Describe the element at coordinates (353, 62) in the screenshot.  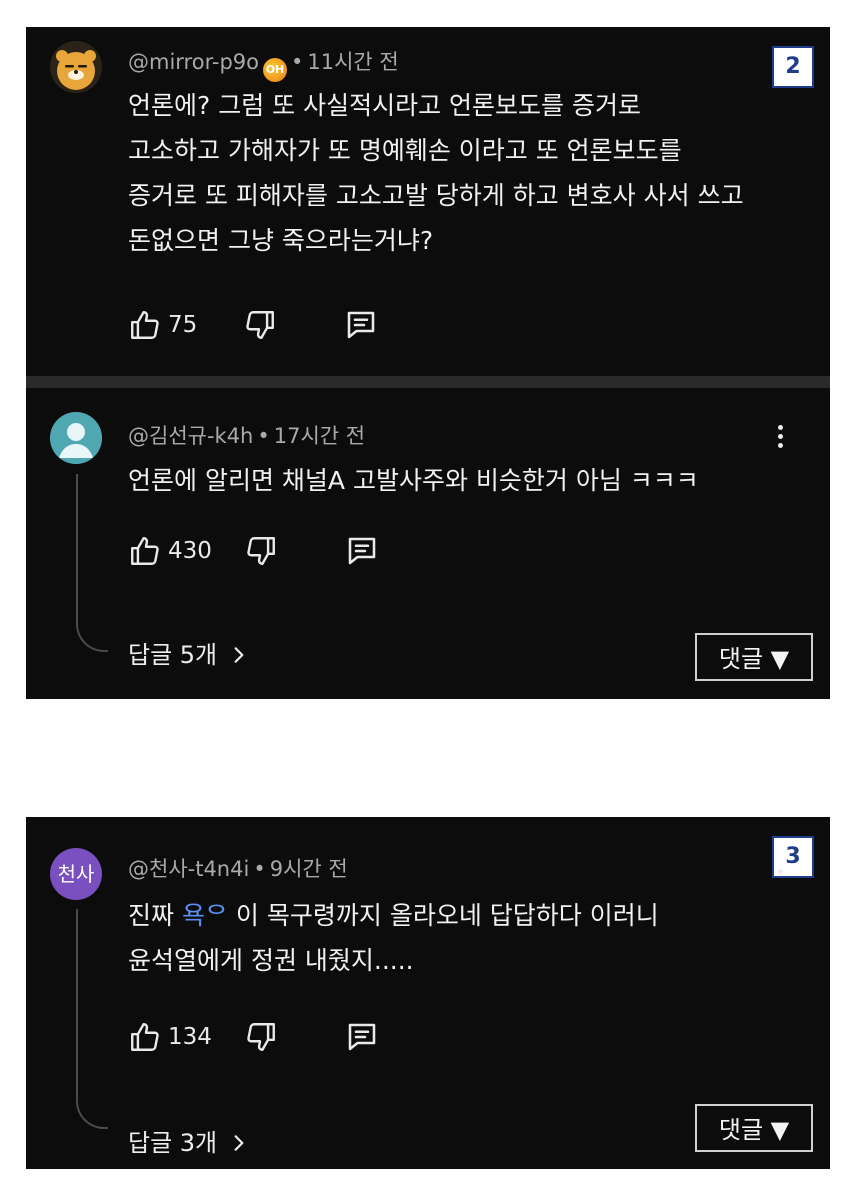
I see `comment-time: 11시간 전` at that location.